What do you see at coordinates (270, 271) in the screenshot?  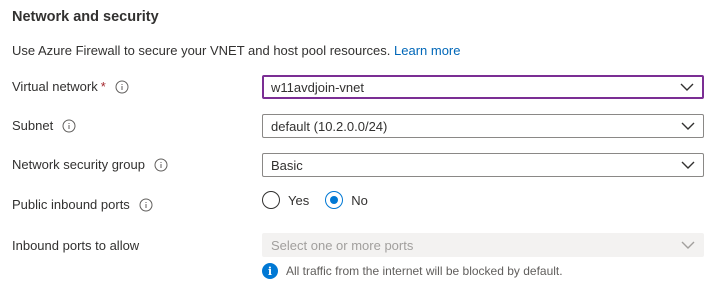 I see `info-filled-icon: i` at bounding box center [270, 271].